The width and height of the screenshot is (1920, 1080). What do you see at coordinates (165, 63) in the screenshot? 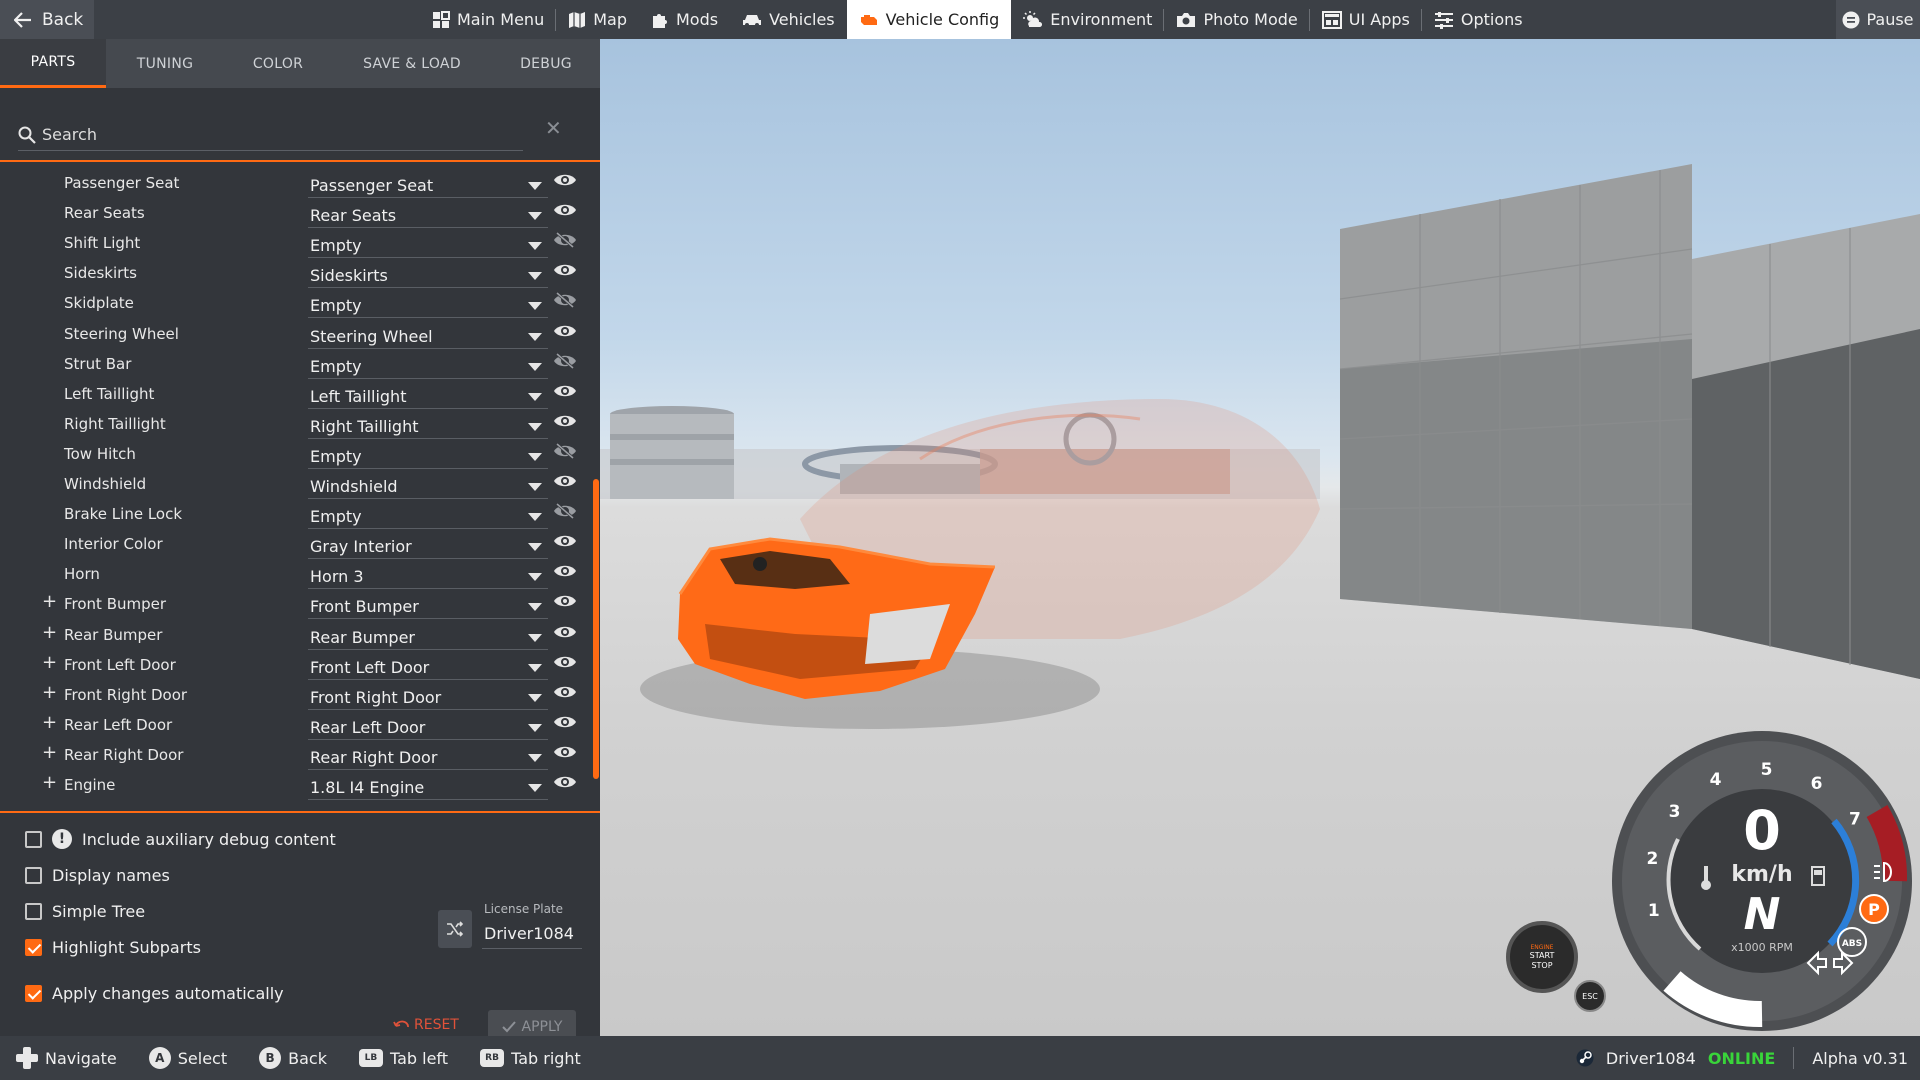
I see `tab-tuning: TUNING` at bounding box center [165, 63].